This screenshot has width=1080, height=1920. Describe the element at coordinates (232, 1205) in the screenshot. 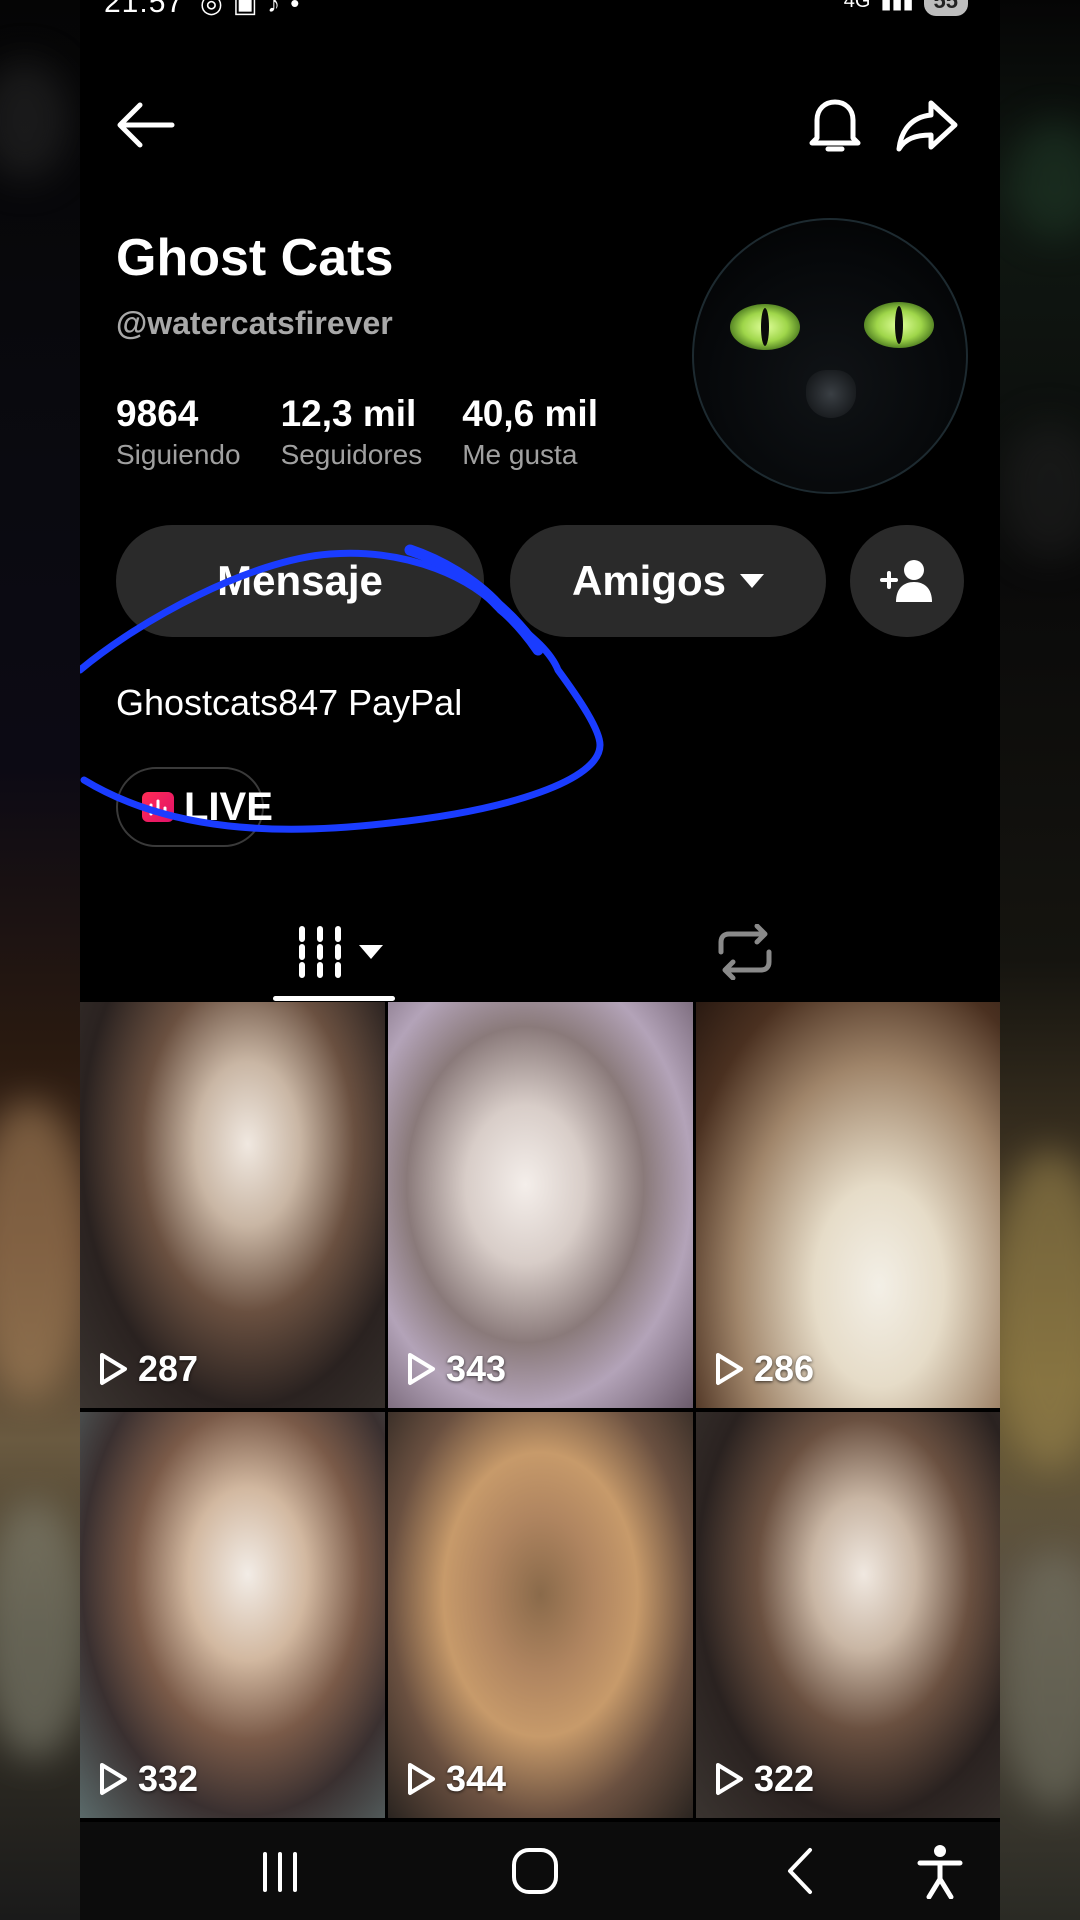

I see `video-thumbnail: 287` at that location.